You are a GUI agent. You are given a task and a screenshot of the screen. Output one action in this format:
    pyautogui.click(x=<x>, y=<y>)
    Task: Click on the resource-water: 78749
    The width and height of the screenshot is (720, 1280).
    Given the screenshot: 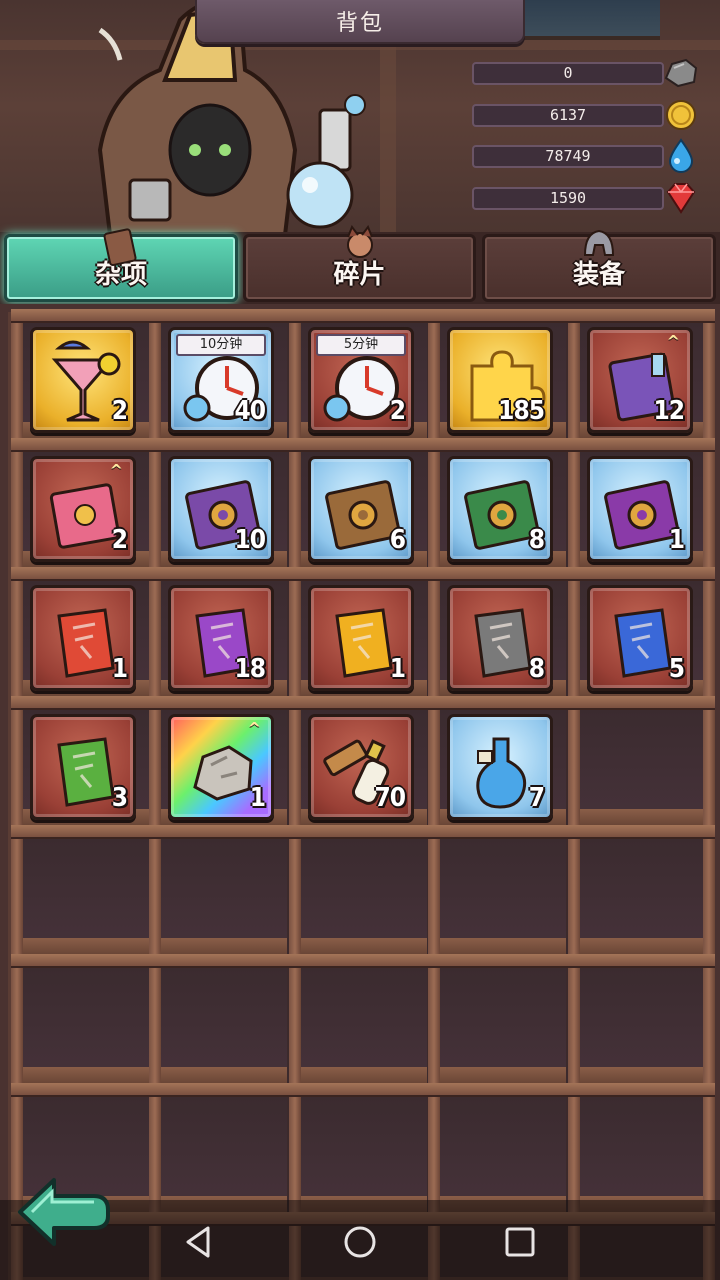 What is the action you would take?
    pyautogui.click(x=583, y=155)
    